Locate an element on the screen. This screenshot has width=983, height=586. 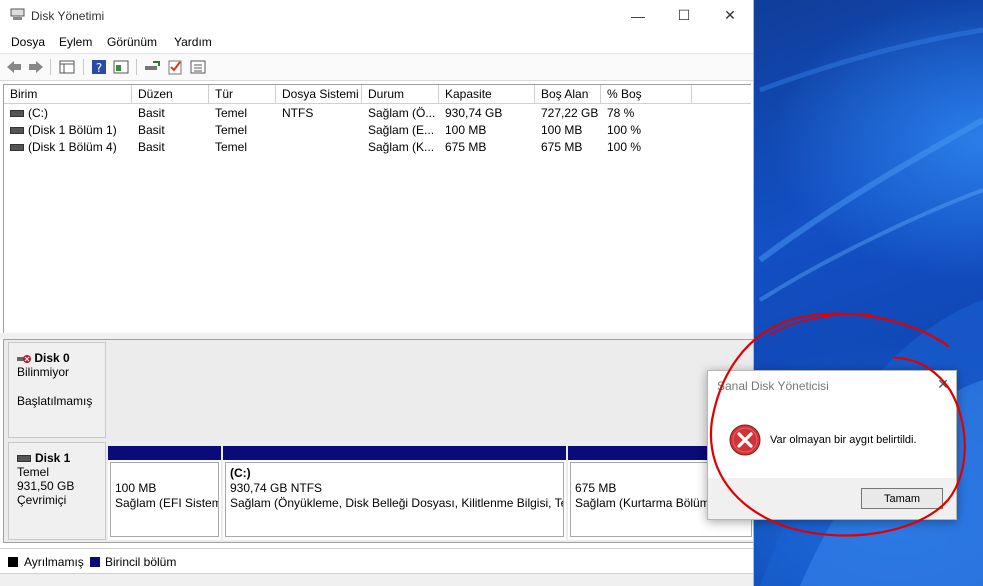
legend-unallocated-label: Ayrılmamış is located at coordinates (54, 562).